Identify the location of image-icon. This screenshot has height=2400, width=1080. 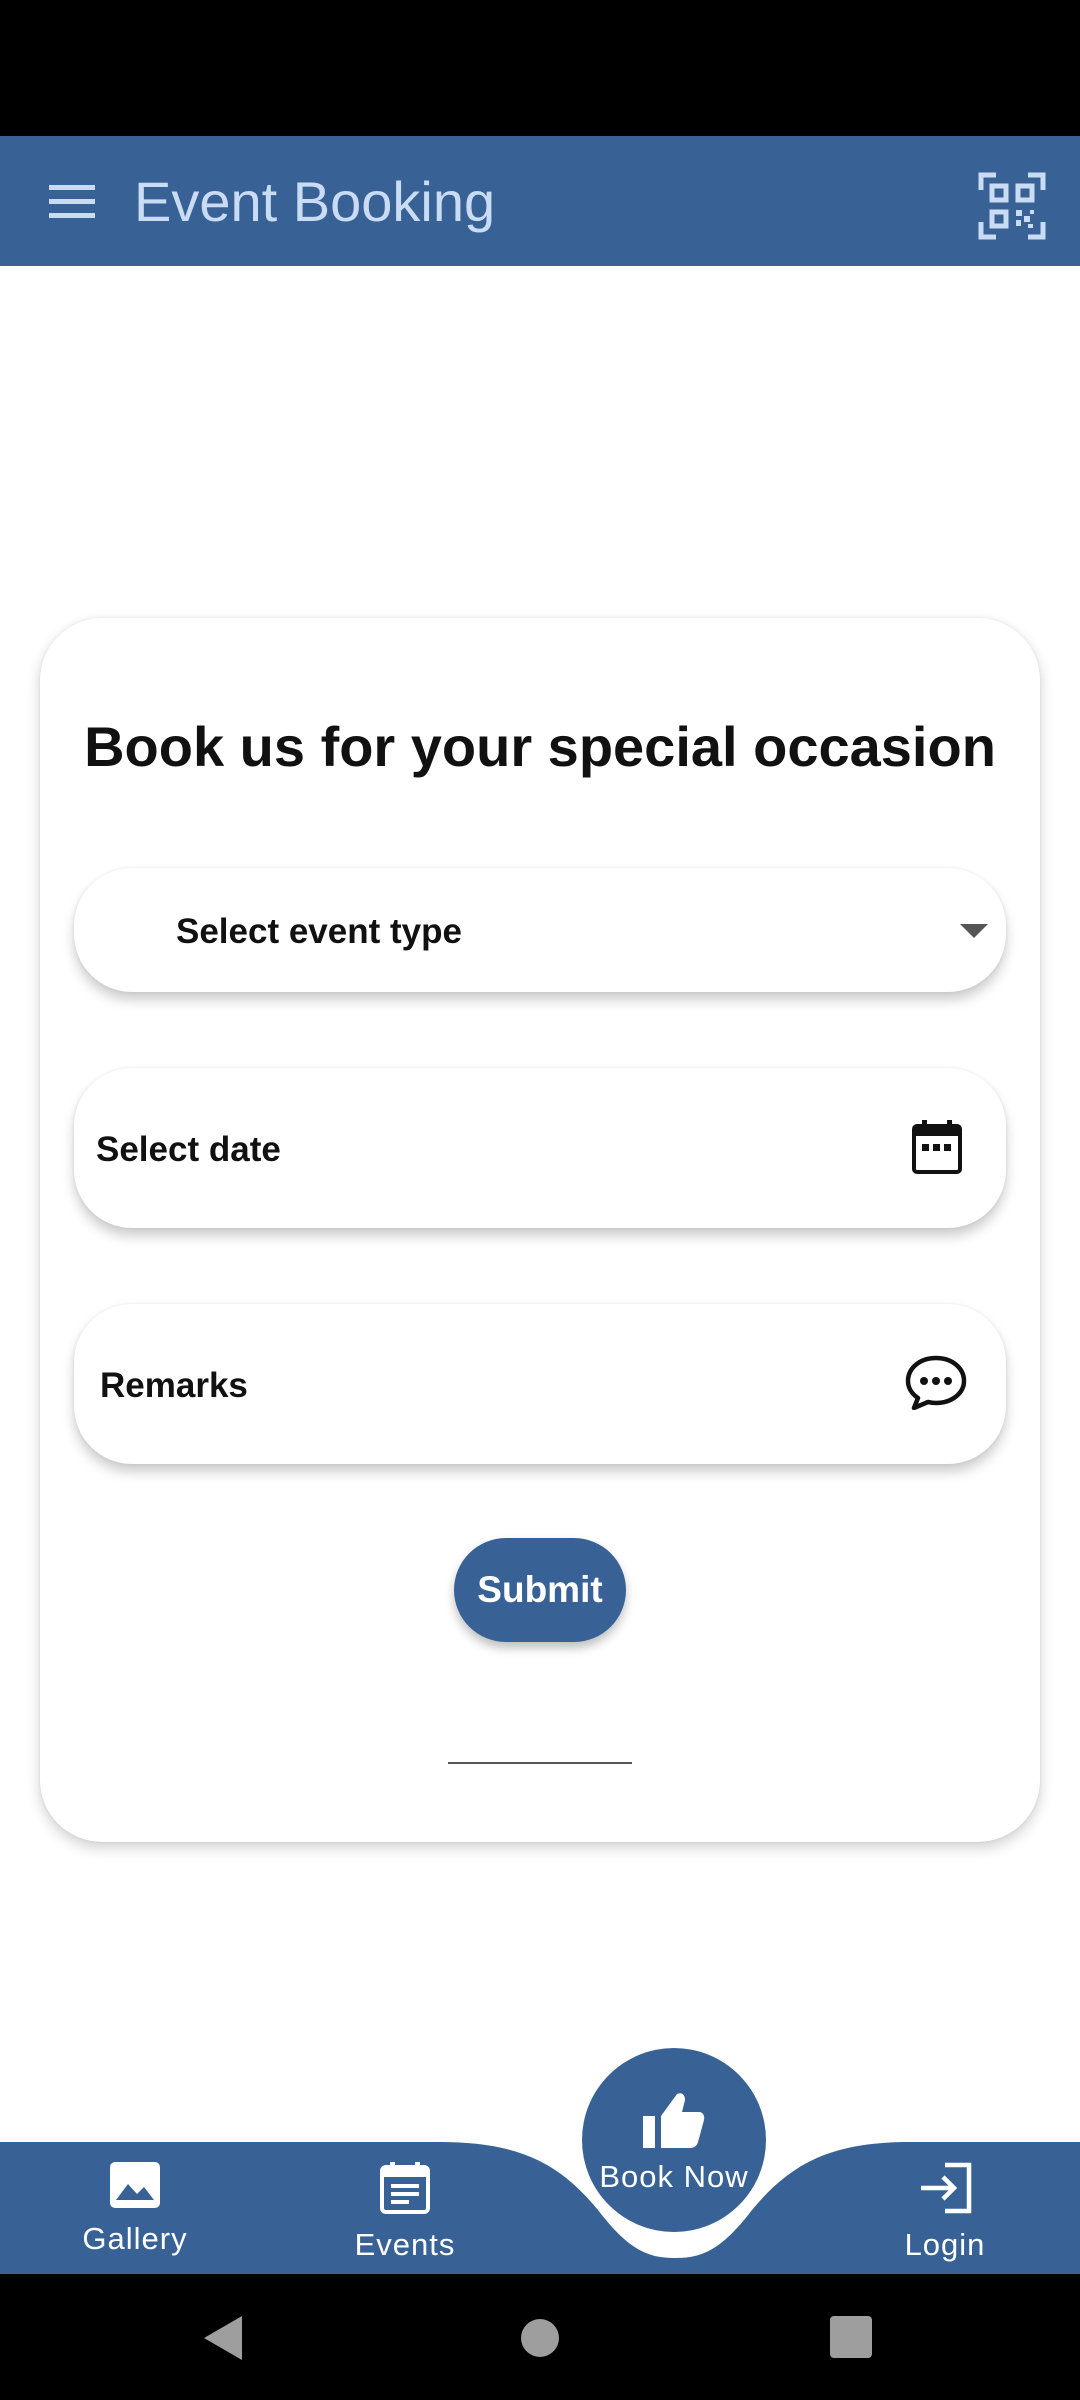
(135, 2185).